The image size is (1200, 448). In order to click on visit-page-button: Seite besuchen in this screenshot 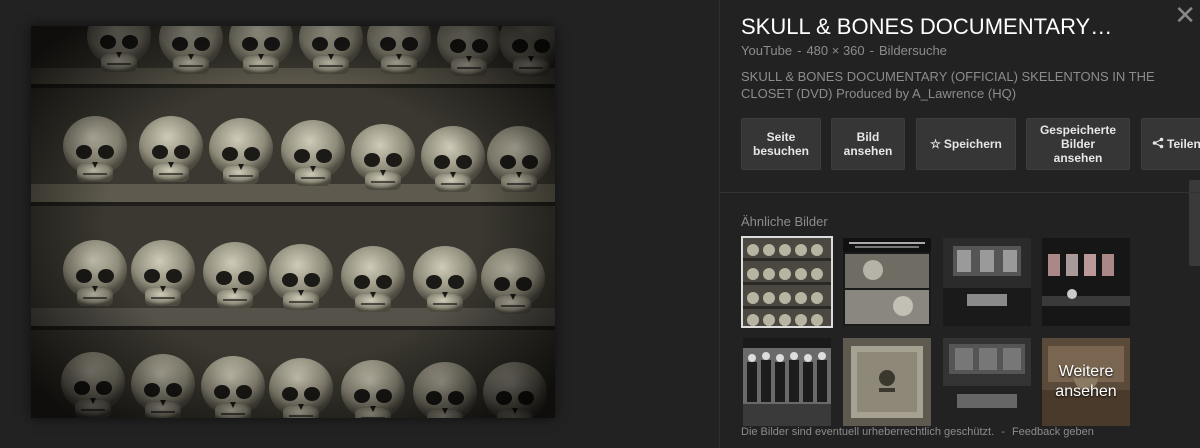, I will do `click(781, 144)`.